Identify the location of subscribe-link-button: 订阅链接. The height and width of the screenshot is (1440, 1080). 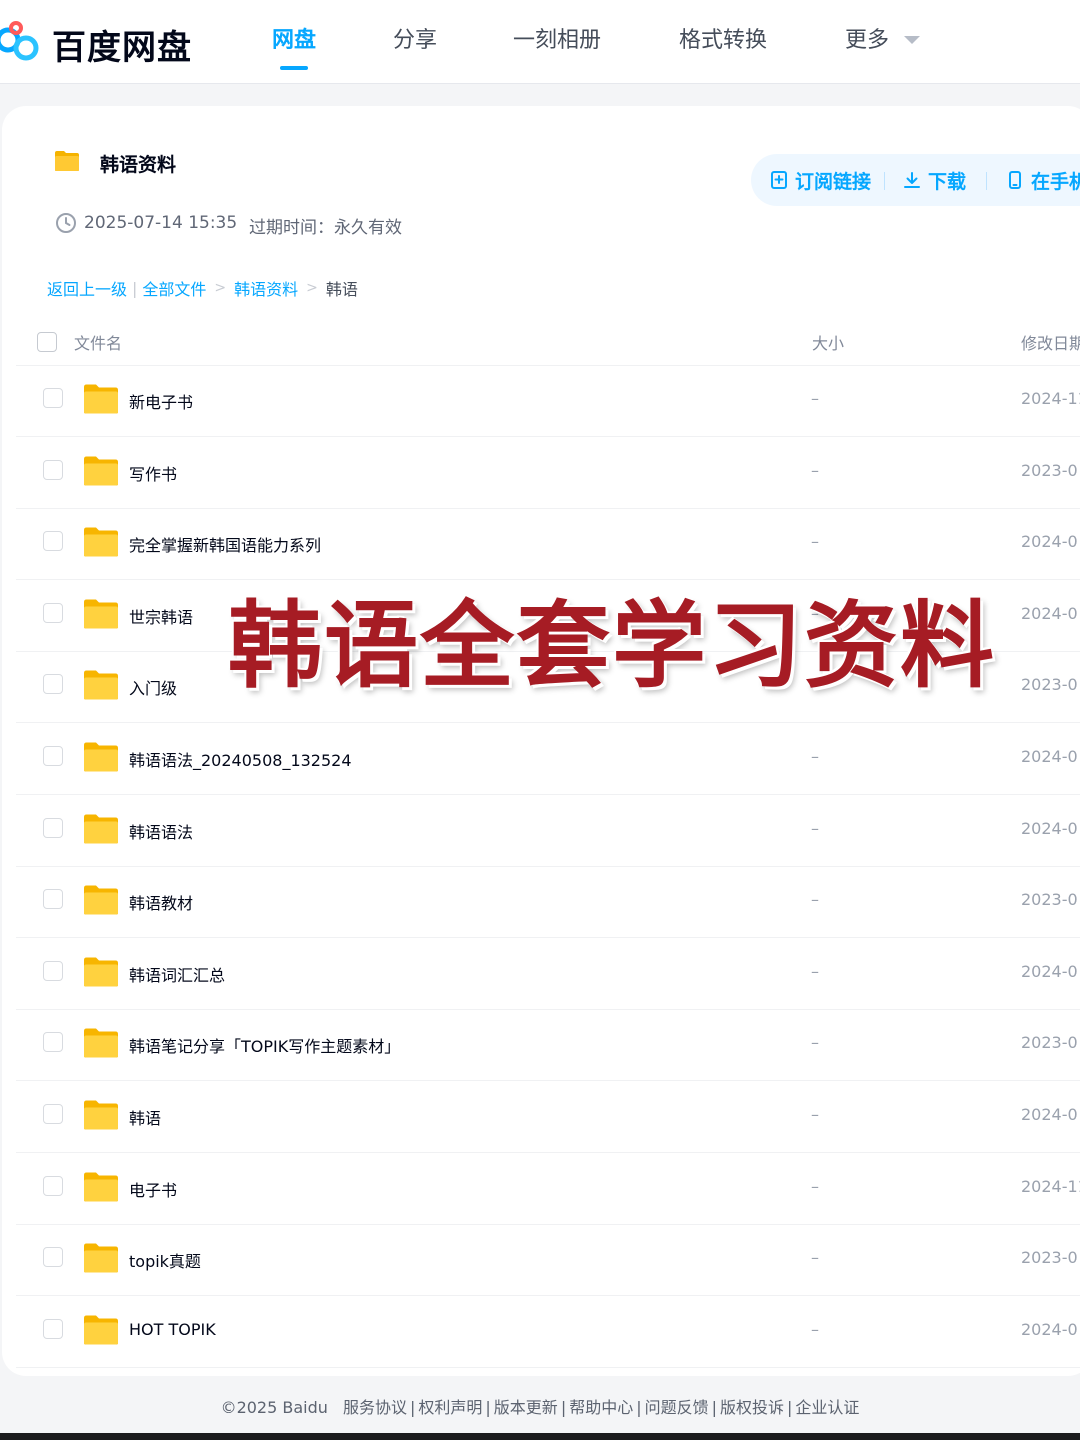
(820, 180).